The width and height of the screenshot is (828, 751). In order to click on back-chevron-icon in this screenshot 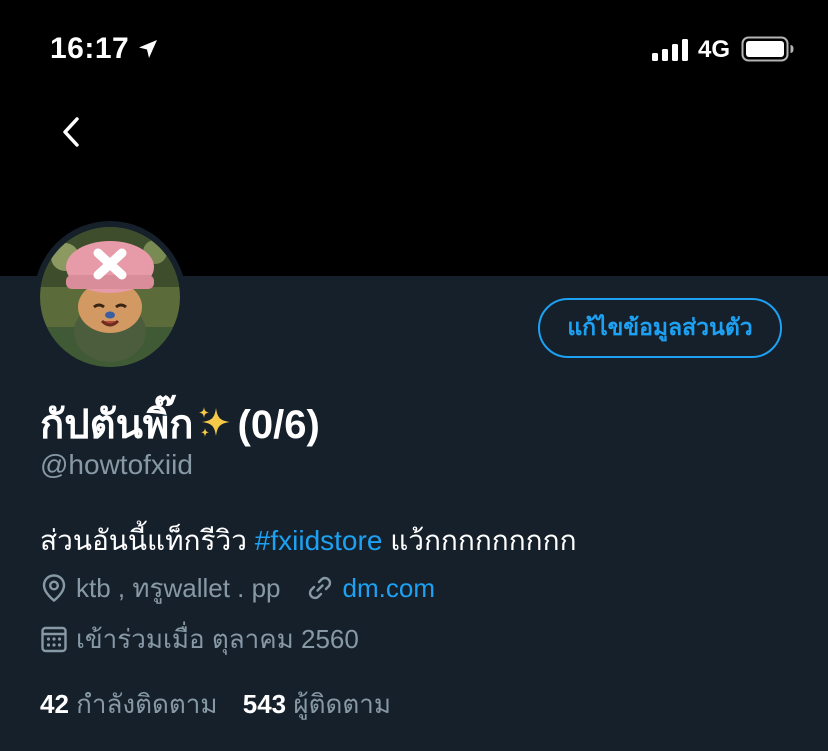, I will do `click(72, 132)`.